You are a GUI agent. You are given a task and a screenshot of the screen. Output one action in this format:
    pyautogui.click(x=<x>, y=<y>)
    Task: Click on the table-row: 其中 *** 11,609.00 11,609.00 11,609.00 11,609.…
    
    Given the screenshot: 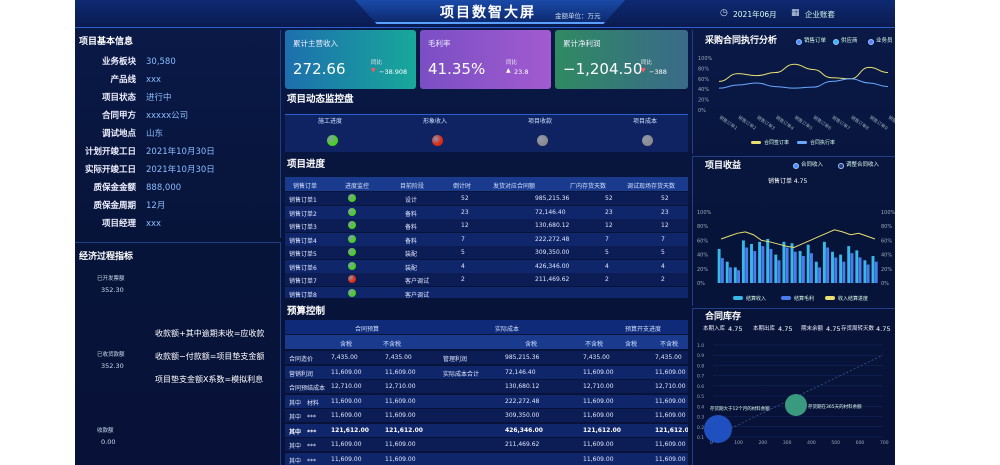 What is the action you would take?
    pyautogui.click(x=486, y=458)
    